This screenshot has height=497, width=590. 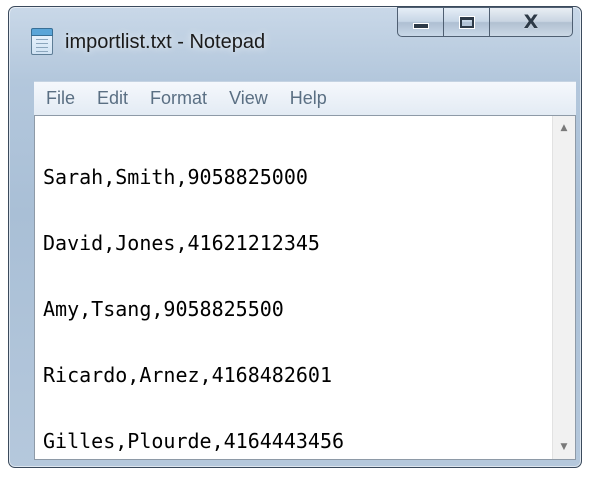 What do you see at coordinates (181, 243) in the screenshot?
I see `text-line: David,Jones,41621212345` at bounding box center [181, 243].